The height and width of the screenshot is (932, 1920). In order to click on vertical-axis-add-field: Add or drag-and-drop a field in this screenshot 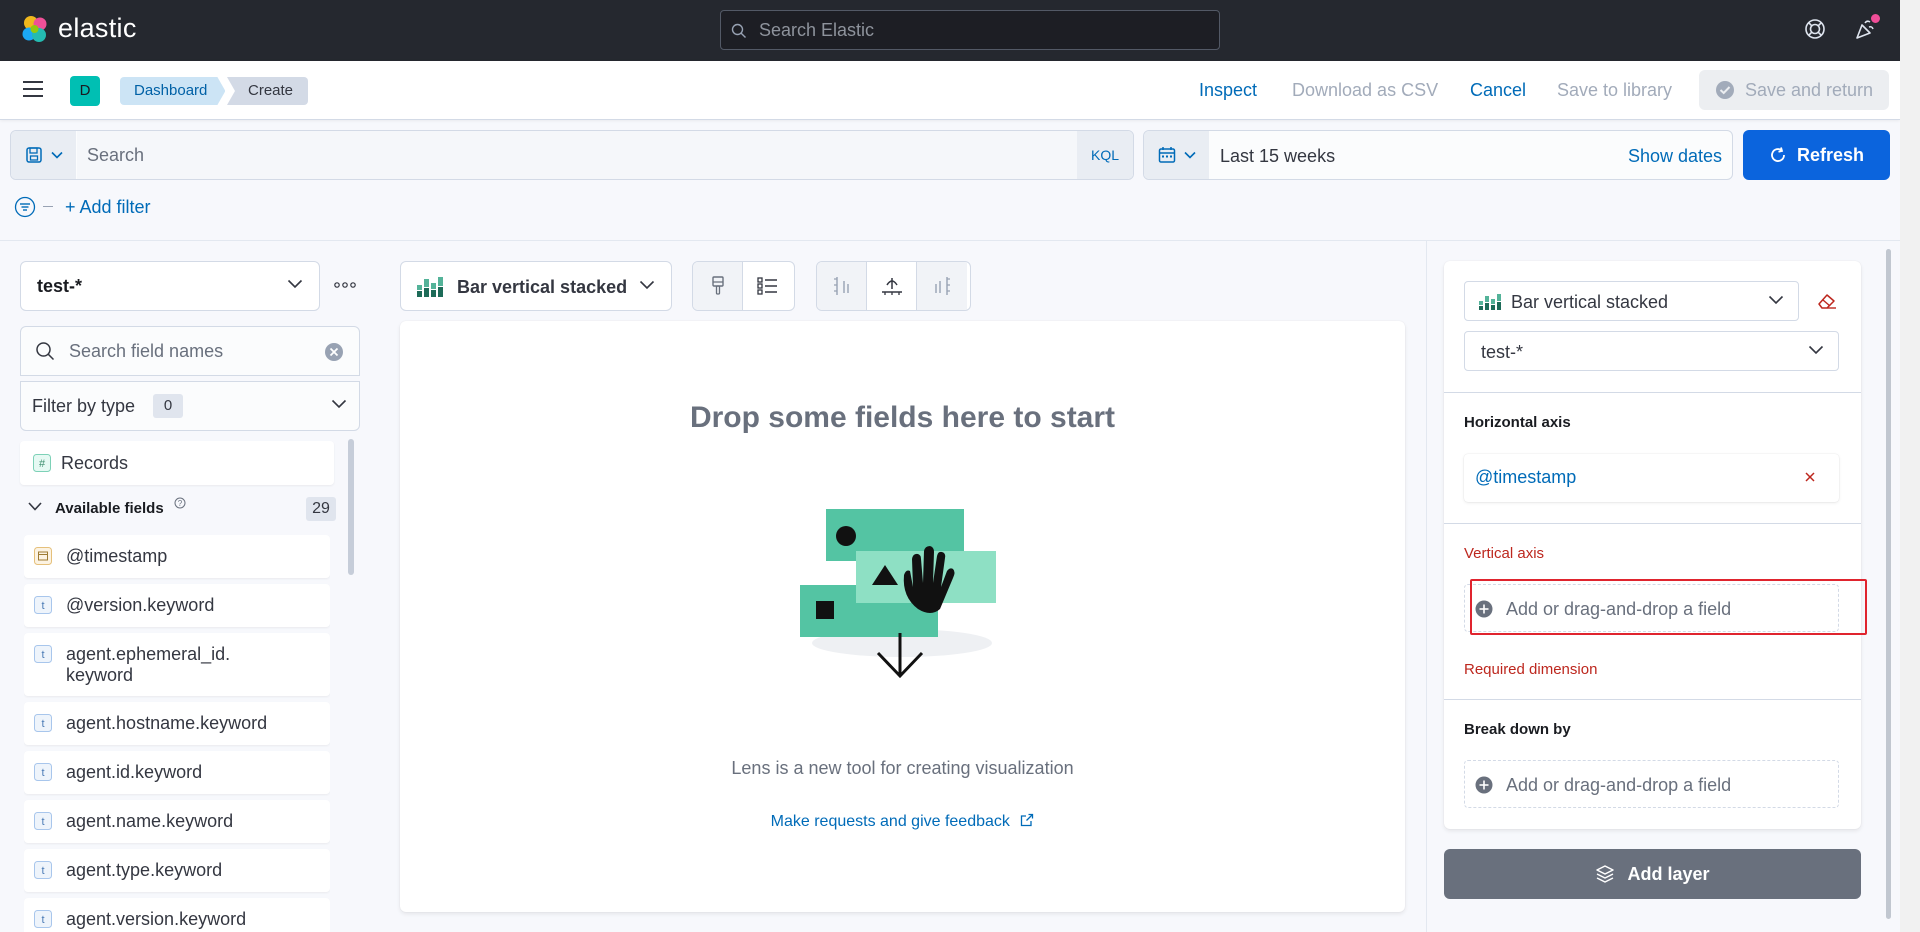, I will do `click(1651, 608)`.